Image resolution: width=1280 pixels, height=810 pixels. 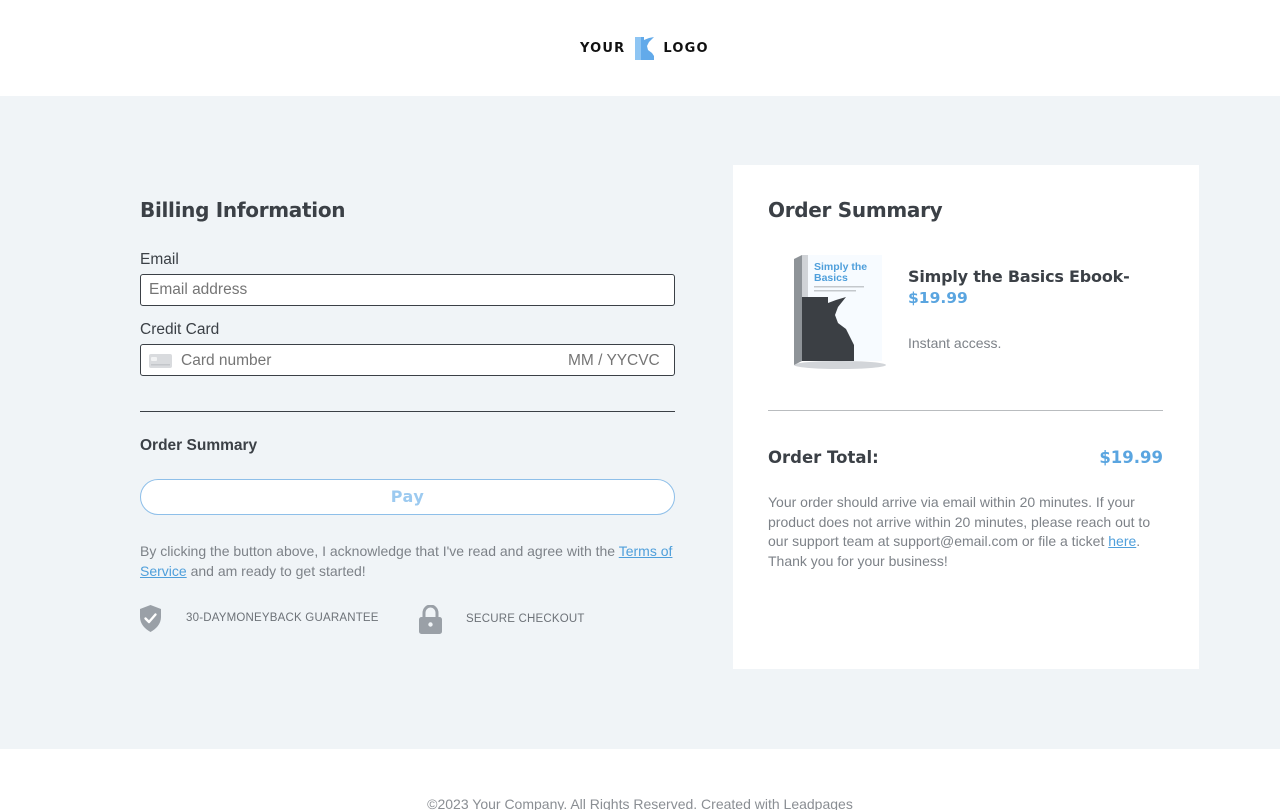 What do you see at coordinates (597, 361) in the screenshot?
I see `card-expiry-input: MM / YY` at bounding box center [597, 361].